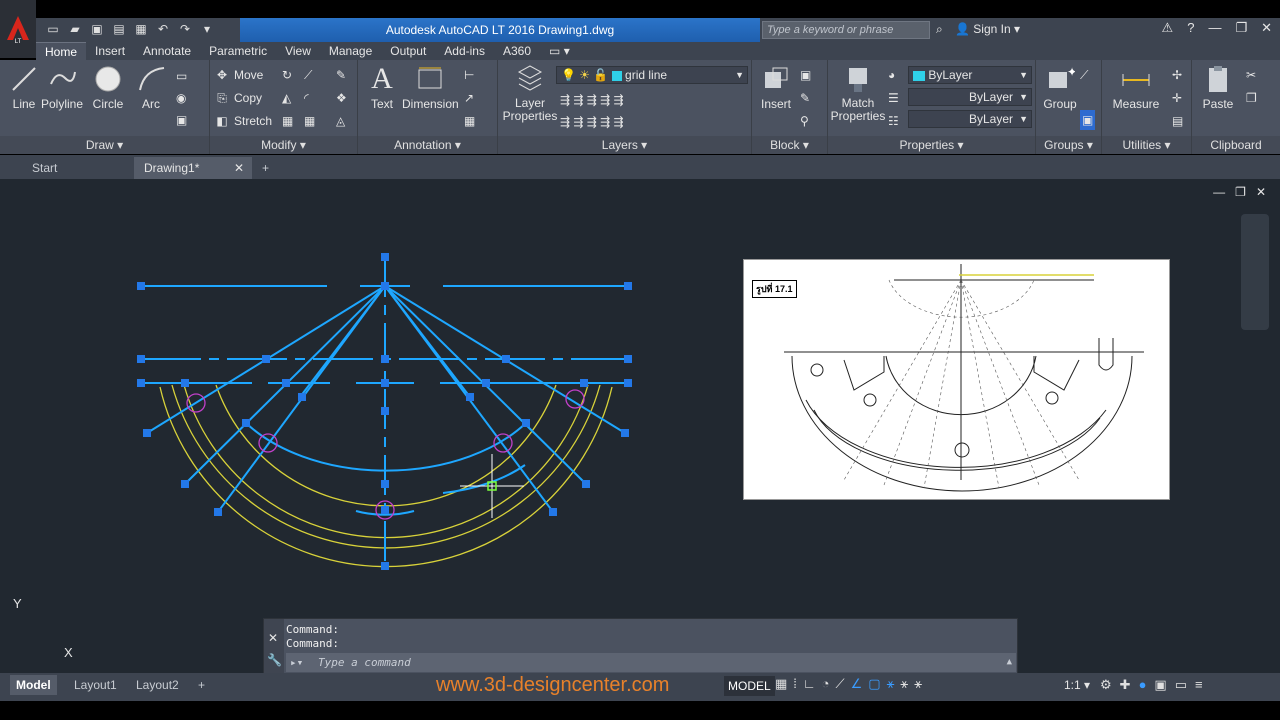 This screenshot has width=1280, height=720. What do you see at coordinates (95, 685) in the screenshot?
I see `tab-layout1: Layout1` at bounding box center [95, 685].